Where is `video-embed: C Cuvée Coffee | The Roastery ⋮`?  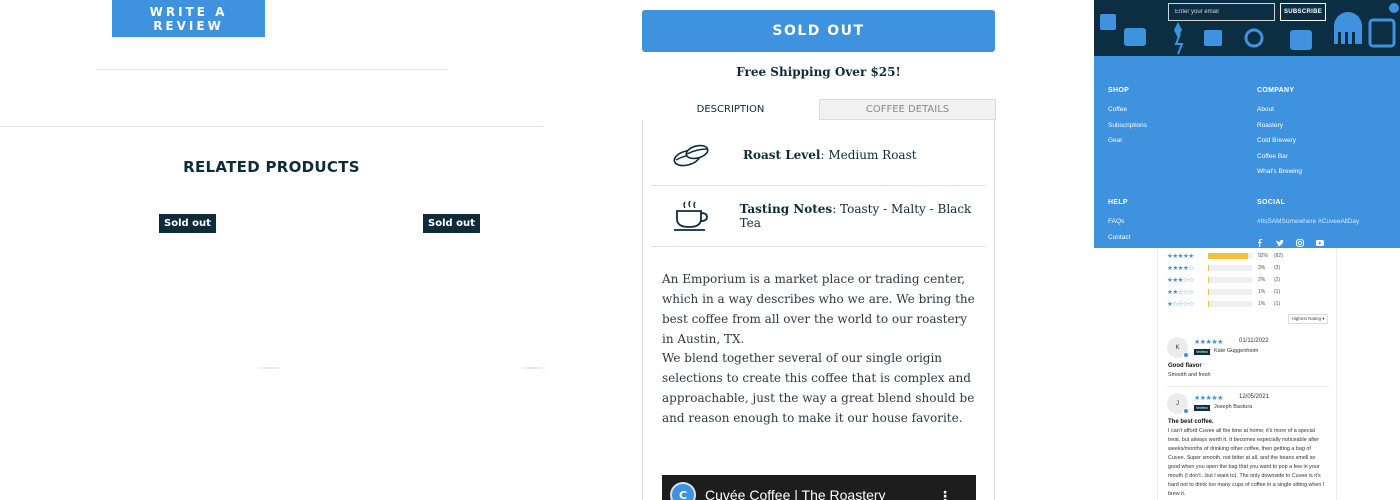 video-embed: C Cuvée Coffee | The Roastery ⋮ is located at coordinates (819, 487).